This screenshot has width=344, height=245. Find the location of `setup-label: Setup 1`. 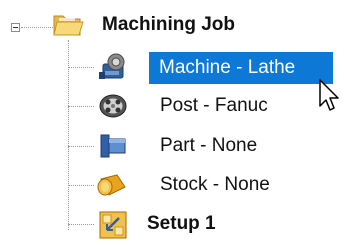

setup-label: Setup 1 is located at coordinates (181, 223).